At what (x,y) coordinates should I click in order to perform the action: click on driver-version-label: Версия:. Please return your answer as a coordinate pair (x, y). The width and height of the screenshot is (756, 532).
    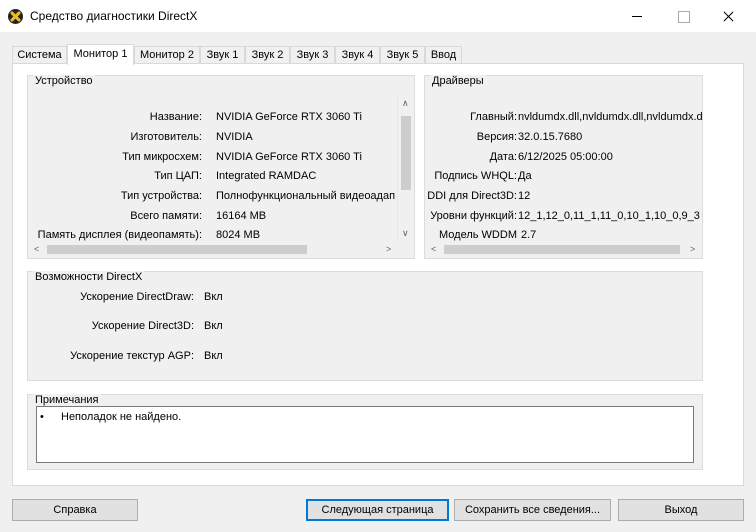
    Looking at the image, I should click on (496, 137).